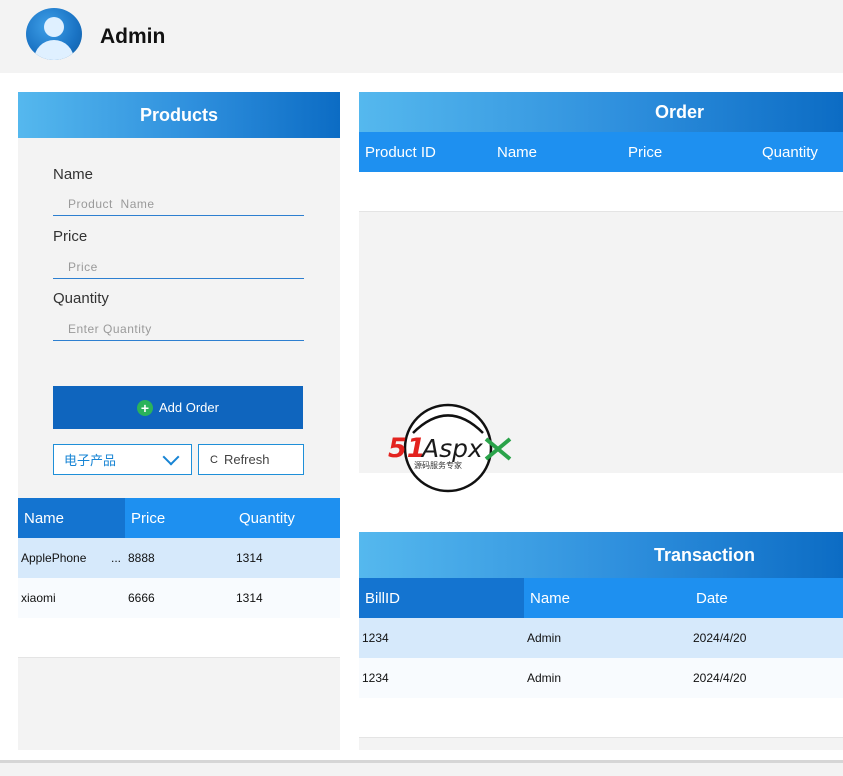 This screenshot has width=843, height=776. Describe the element at coordinates (54, 34) in the screenshot. I see `user-avatar-icon` at that location.